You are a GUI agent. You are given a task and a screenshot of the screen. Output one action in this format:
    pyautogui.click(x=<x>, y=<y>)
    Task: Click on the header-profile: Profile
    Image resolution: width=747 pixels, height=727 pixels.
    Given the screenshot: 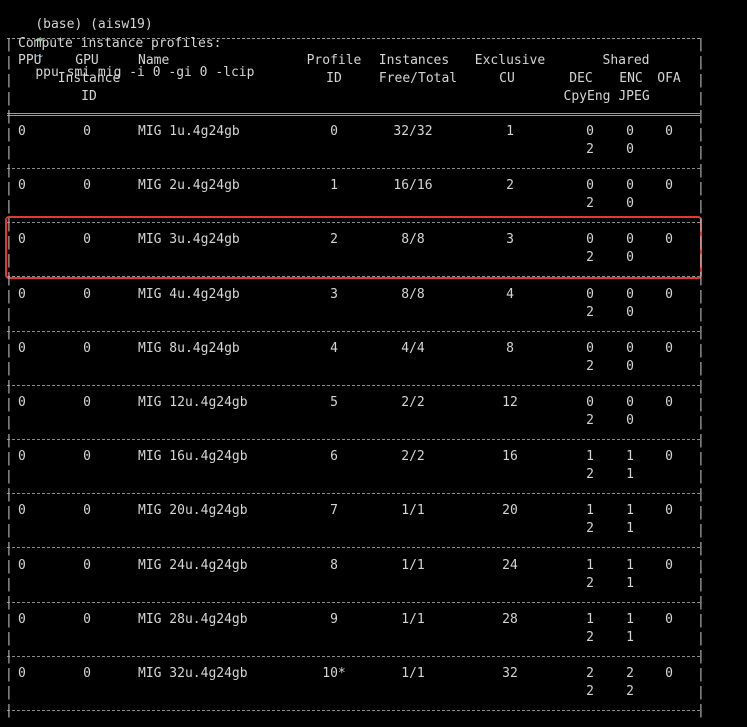 What is the action you would take?
    pyautogui.click(x=334, y=60)
    